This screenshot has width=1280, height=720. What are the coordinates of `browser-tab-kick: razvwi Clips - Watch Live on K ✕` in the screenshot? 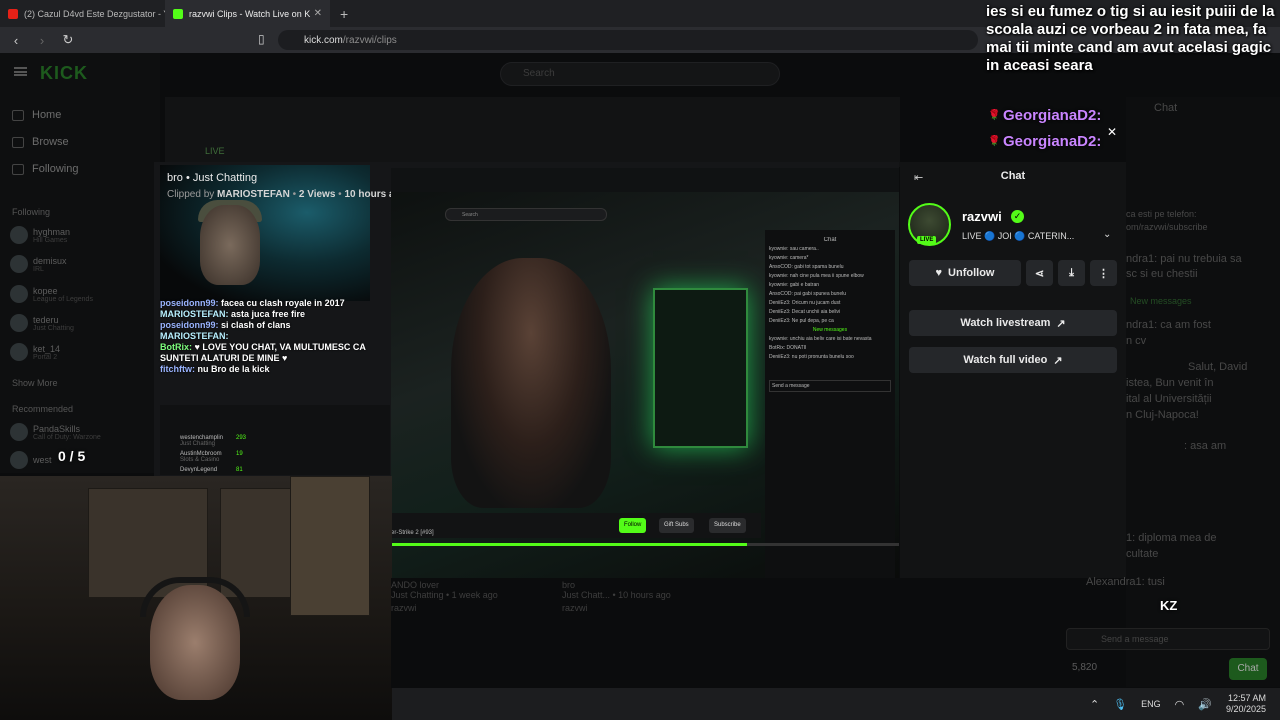 It's located at (247, 13).